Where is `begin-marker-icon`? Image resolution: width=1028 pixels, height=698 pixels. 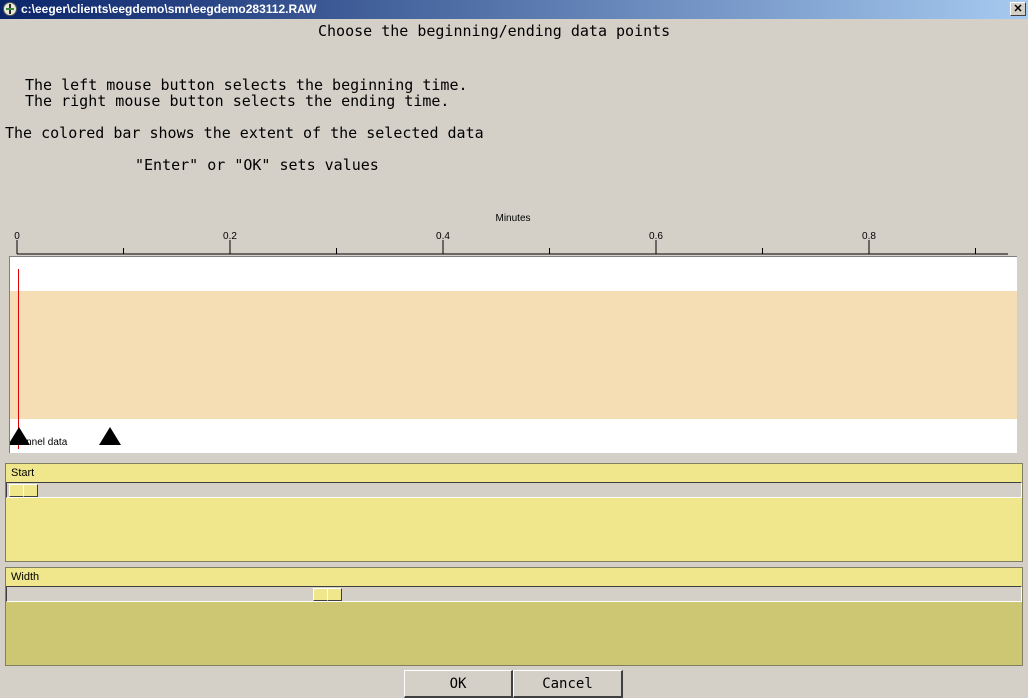
begin-marker-icon is located at coordinates (20, 436).